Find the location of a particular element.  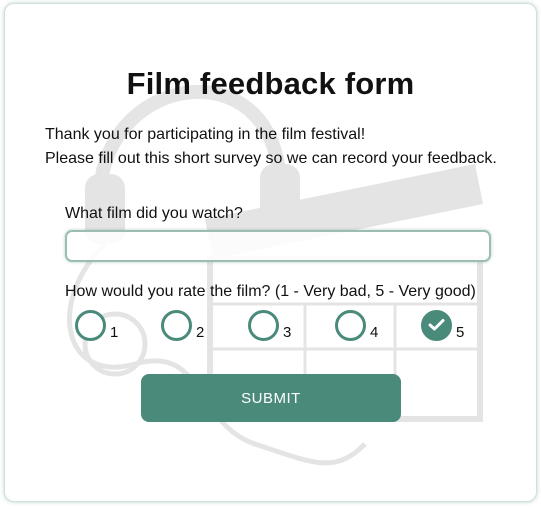

rating-label-2: 2 is located at coordinates (200, 332).